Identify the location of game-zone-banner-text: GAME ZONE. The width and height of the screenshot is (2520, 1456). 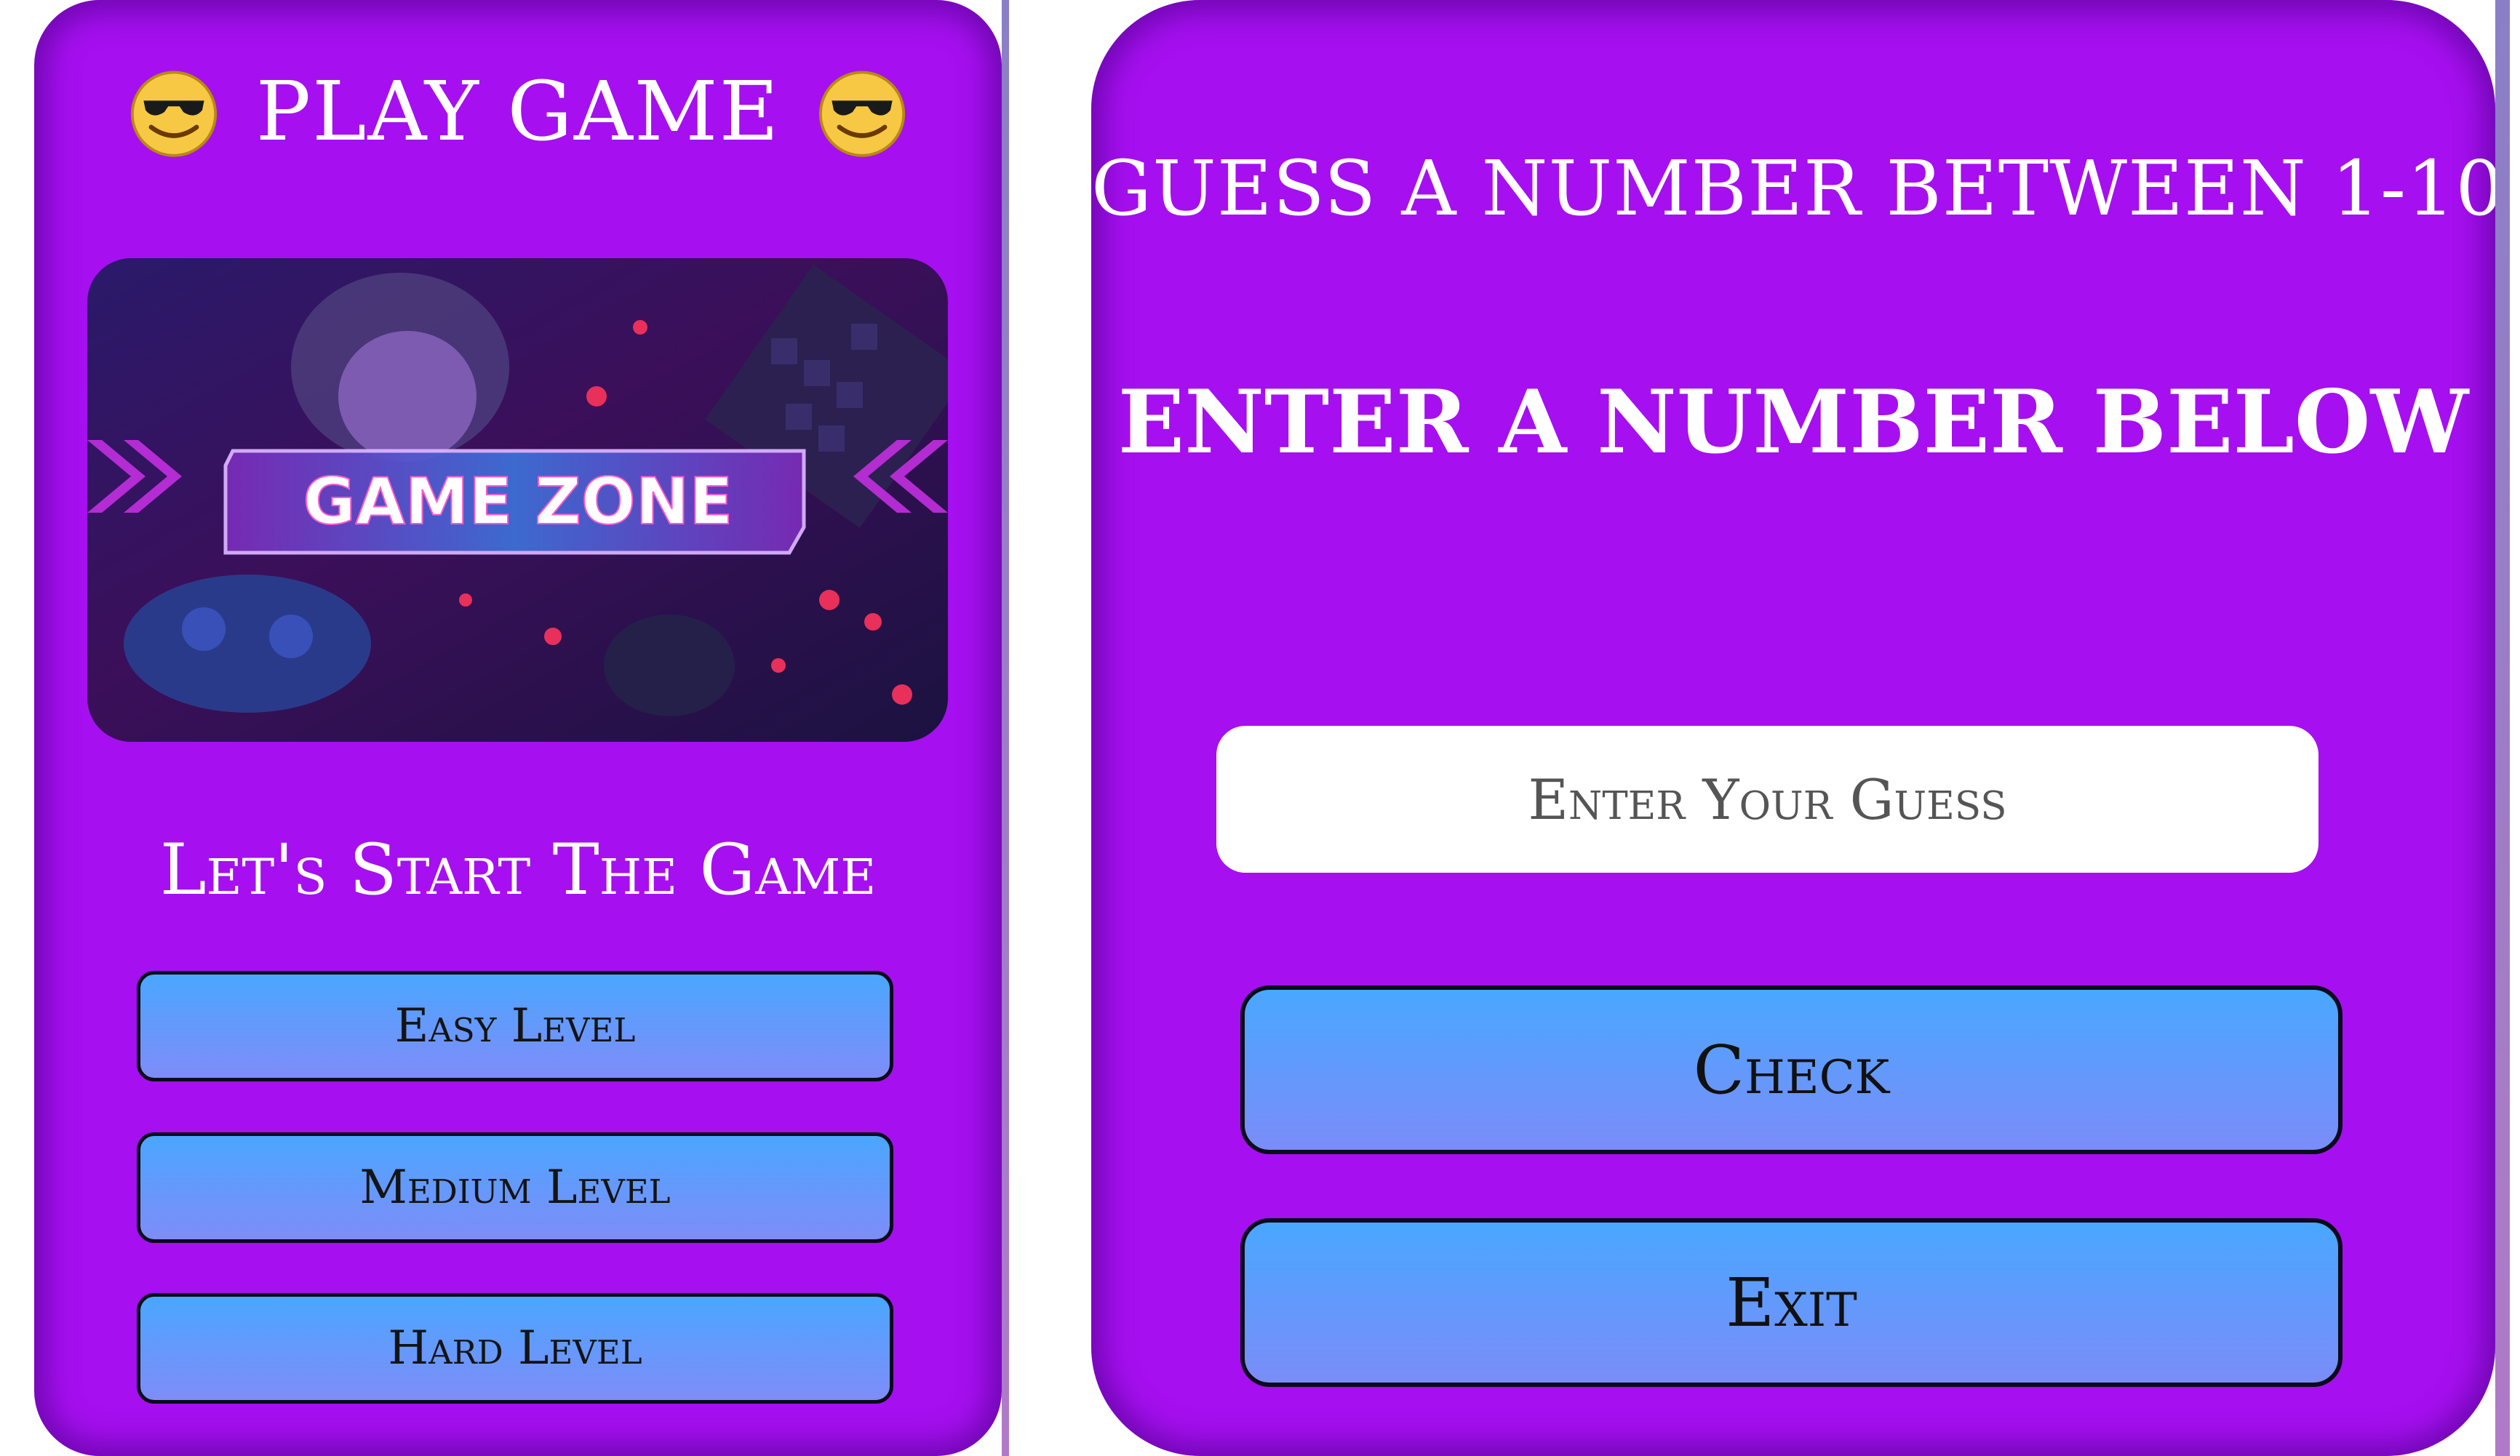
(518, 501).